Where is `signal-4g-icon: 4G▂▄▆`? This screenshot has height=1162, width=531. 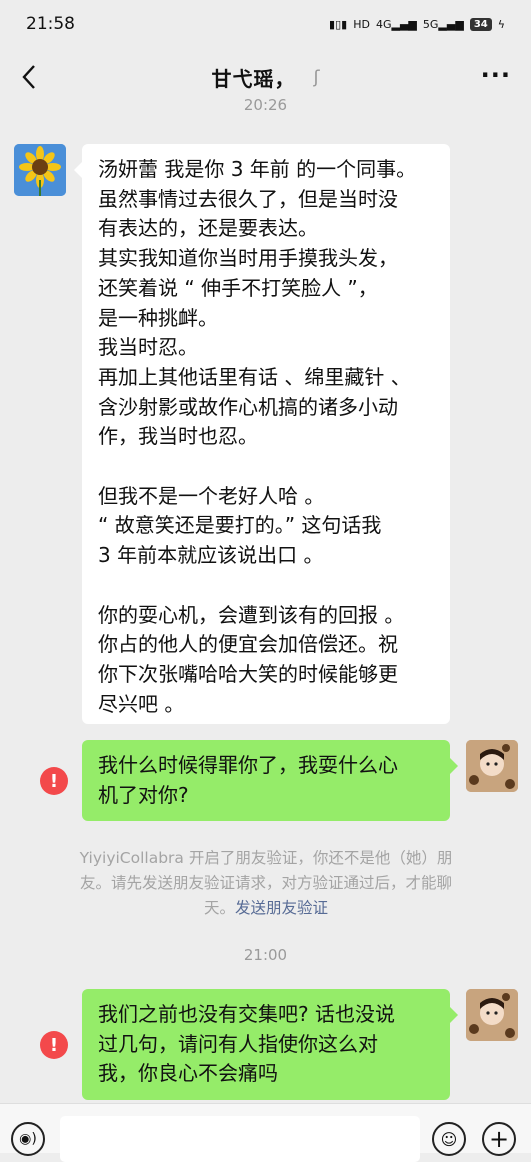
signal-4g-icon: 4G▂▄▆ is located at coordinates (396, 24).